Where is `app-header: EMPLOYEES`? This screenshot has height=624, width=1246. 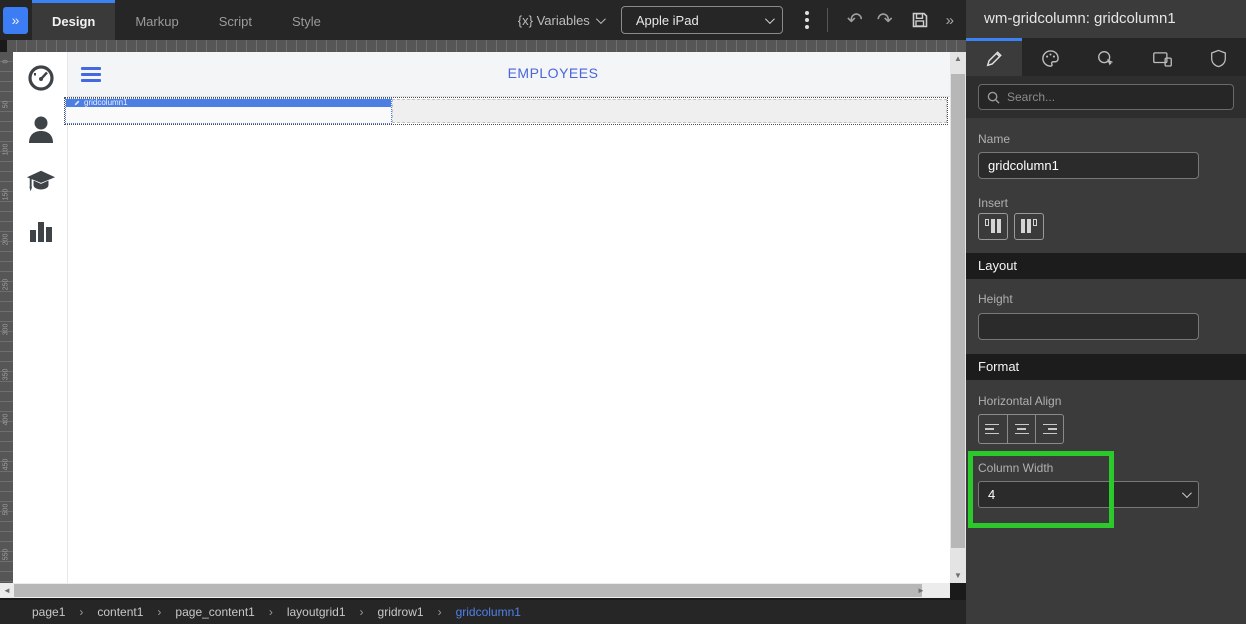
app-header: EMPLOYEES is located at coordinates (509, 74).